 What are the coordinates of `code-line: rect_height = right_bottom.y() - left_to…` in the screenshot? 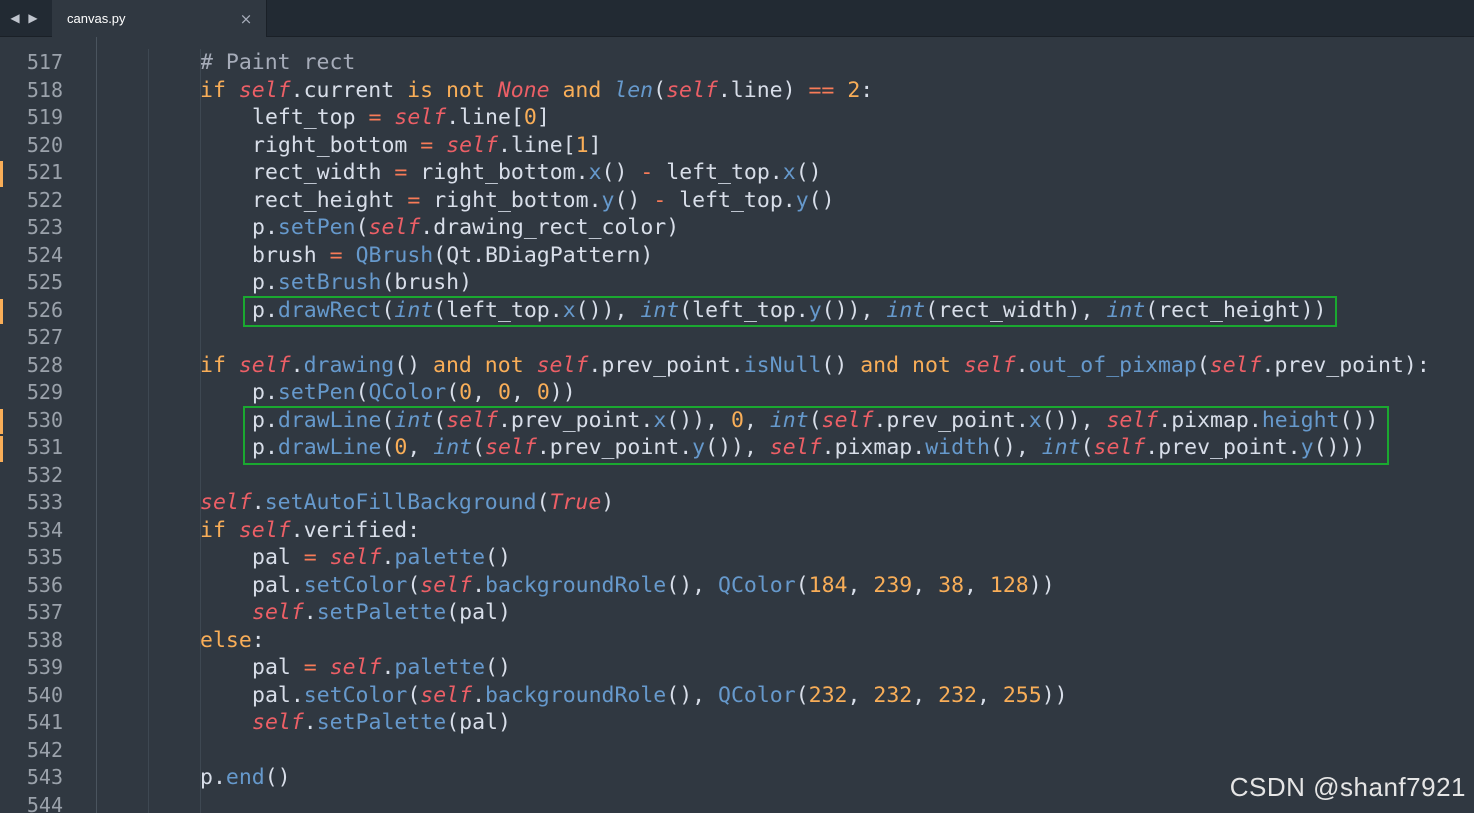 It's located at (785, 201).